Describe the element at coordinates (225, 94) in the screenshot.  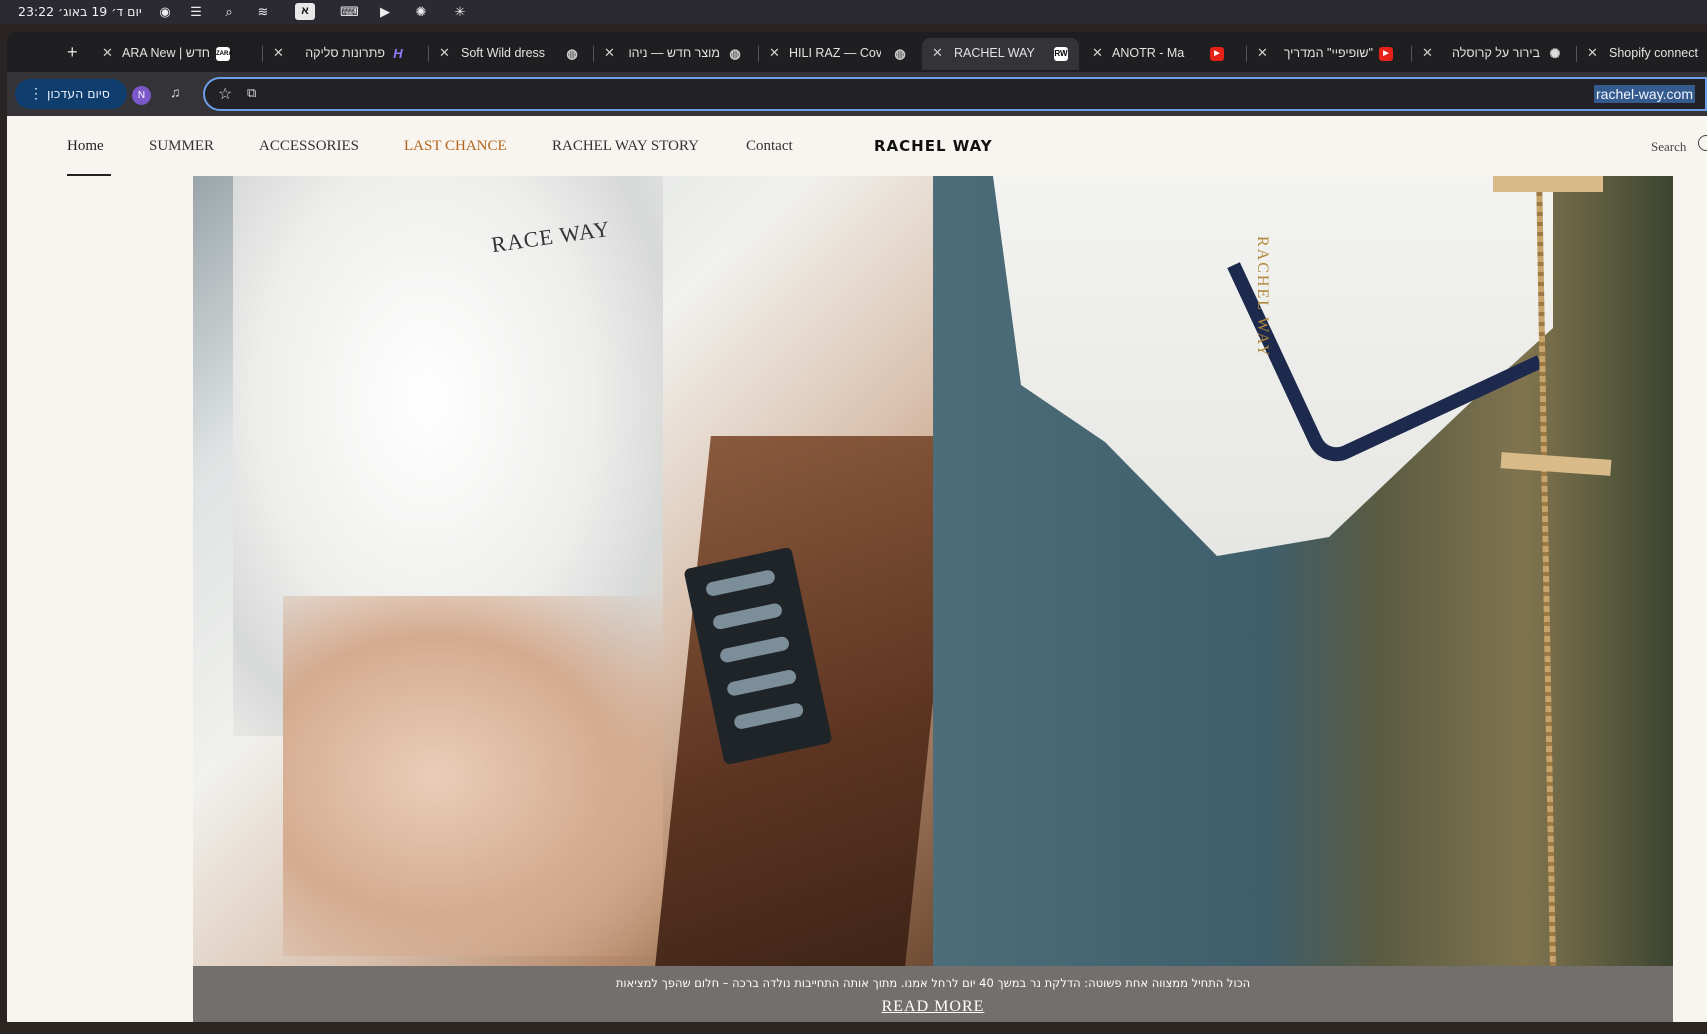
I see `bookmark-star-icon: ☆` at that location.